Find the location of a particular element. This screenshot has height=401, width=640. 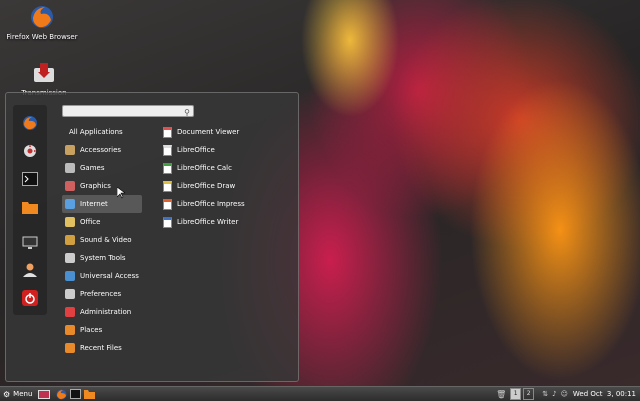

launcher-files is located at coordinates (90, 394).